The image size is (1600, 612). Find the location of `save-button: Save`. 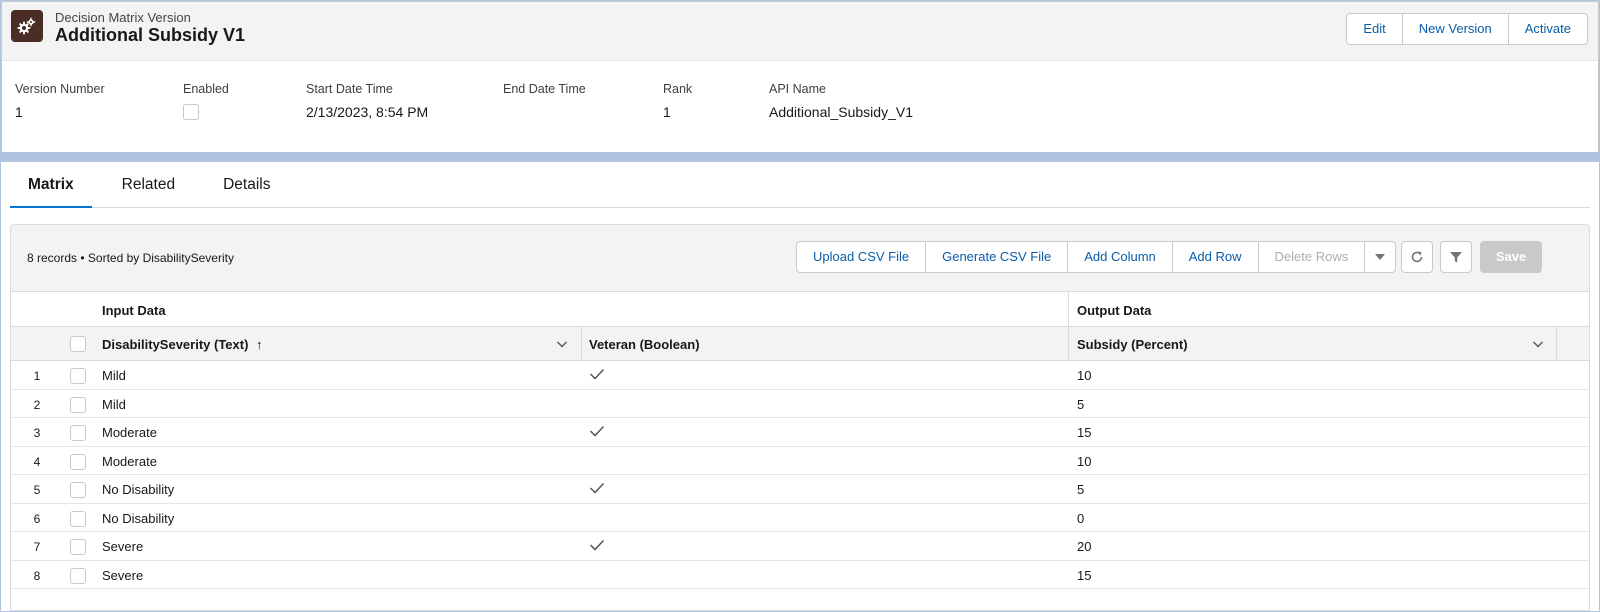

save-button: Save is located at coordinates (1511, 257).